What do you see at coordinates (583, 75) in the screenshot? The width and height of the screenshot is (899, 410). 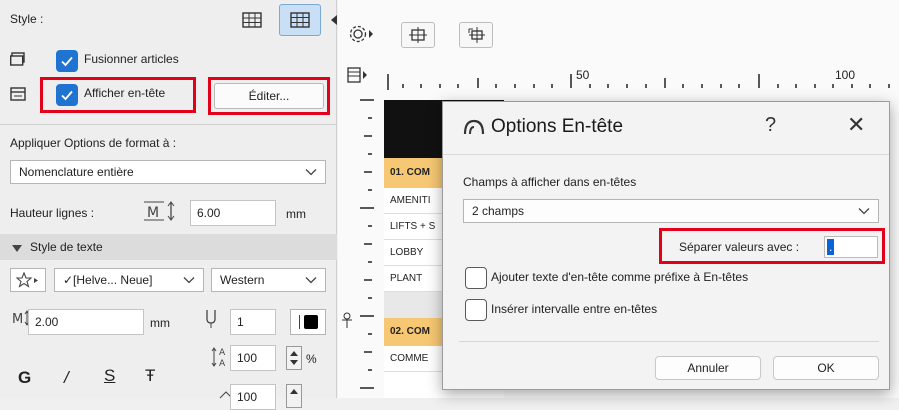 I see `ruler-label-50: 50` at bounding box center [583, 75].